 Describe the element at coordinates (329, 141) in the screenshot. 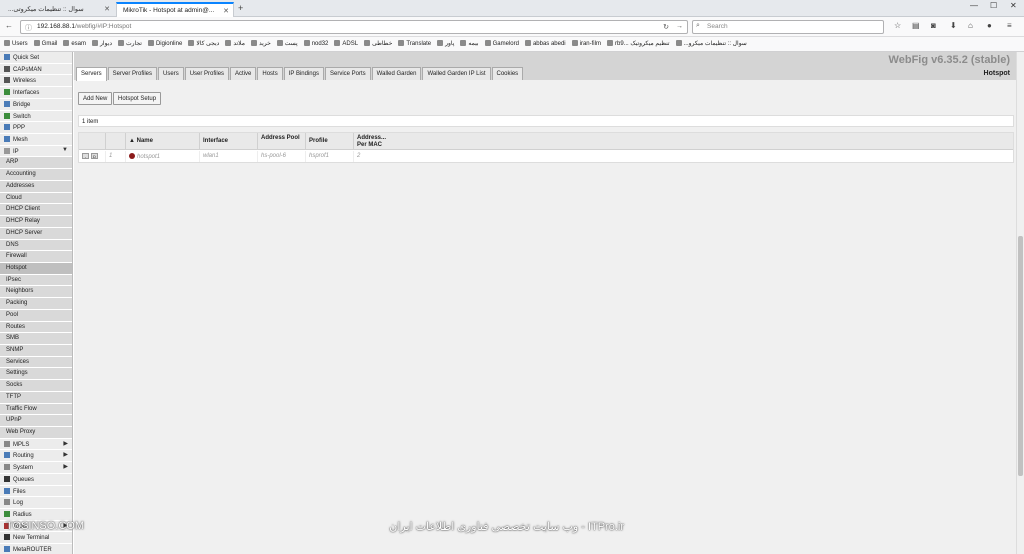

I see `column-header-profile: Profile` at that location.